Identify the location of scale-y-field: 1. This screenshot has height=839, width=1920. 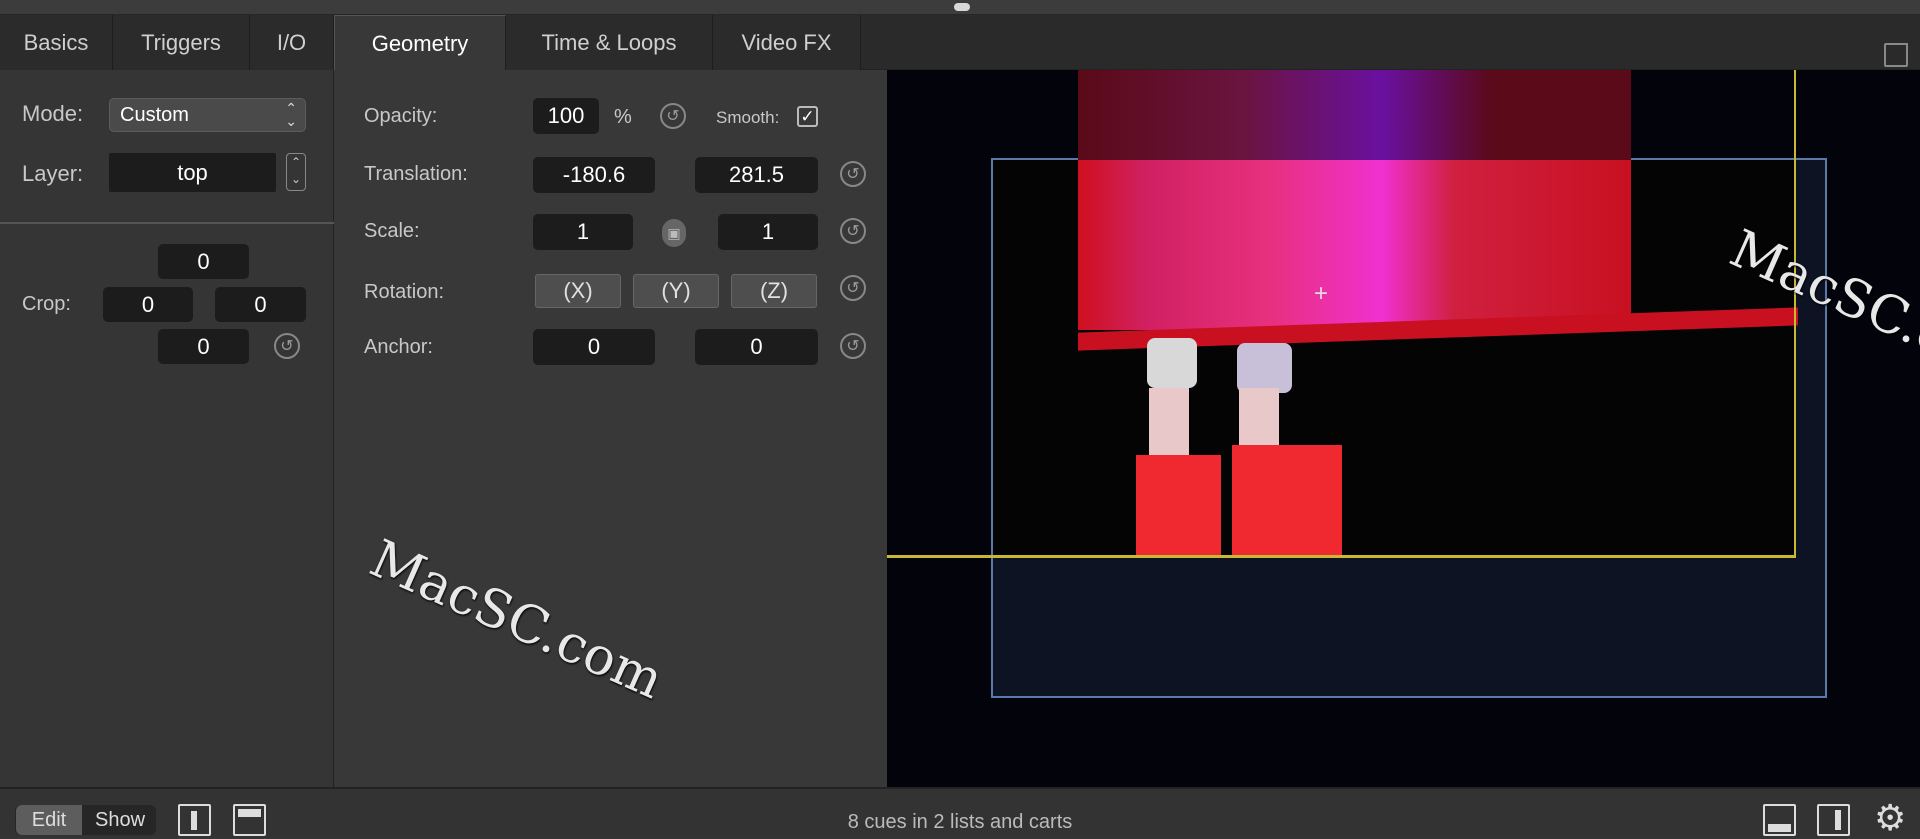
(768, 232).